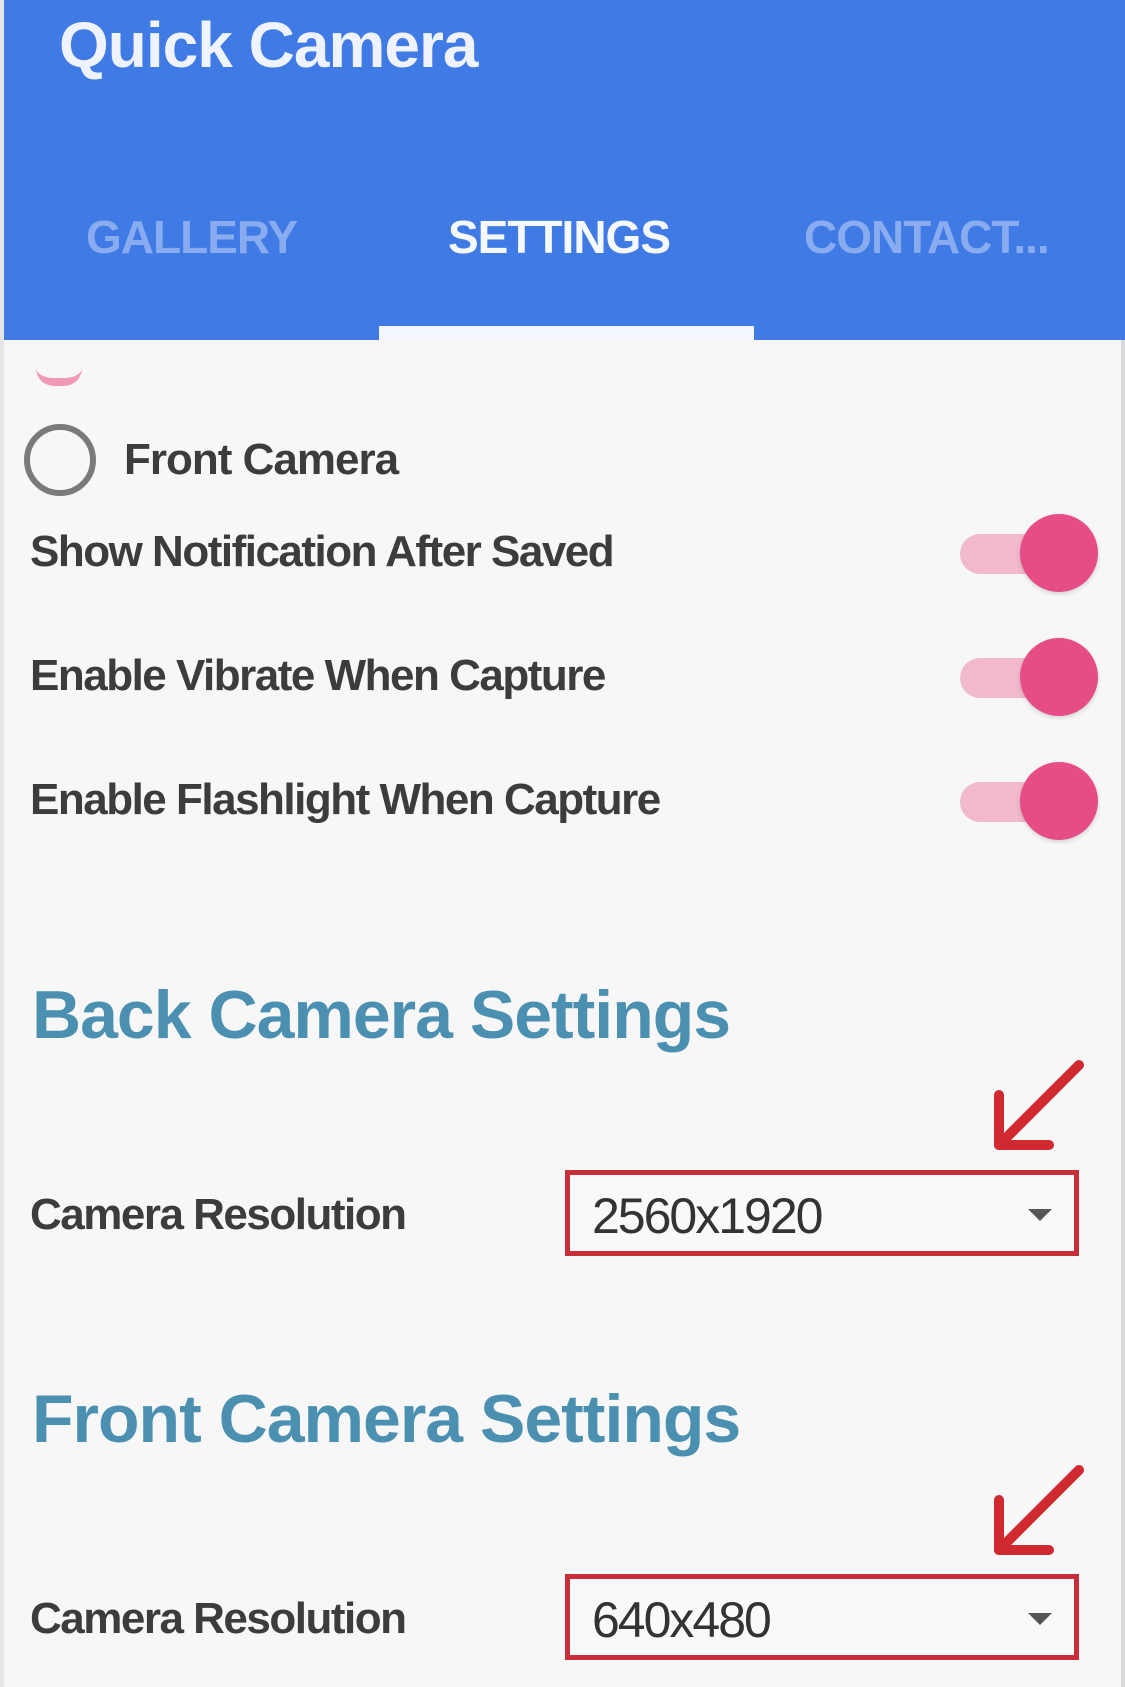 This screenshot has height=1687, width=1125. Describe the element at coordinates (682, 1620) in the screenshot. I see `front-camera-resolution-value: 640x480` at that location.